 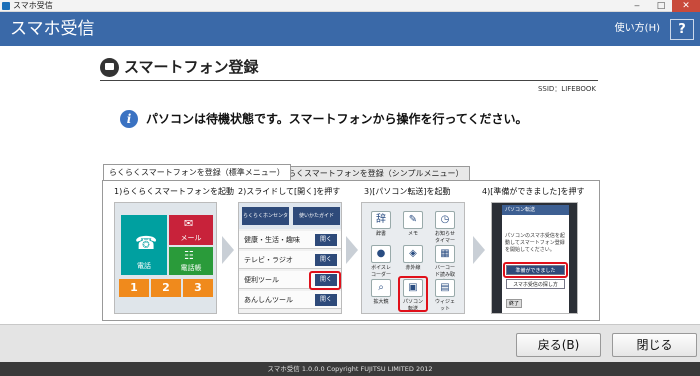 I want to click on menu-header: らくらくホンセンター 使いかたガイド, so click(x=290, y=220).